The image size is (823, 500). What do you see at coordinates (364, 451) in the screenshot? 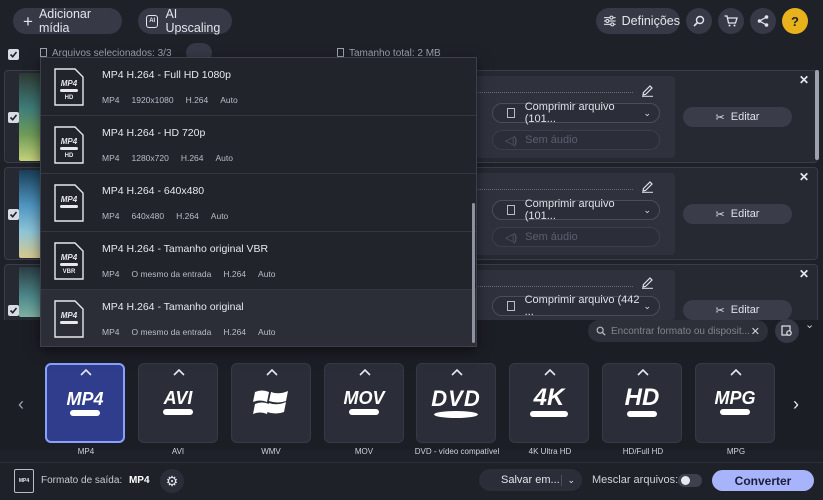
I see `format-label: MOV` at bounding box center [364, 451].